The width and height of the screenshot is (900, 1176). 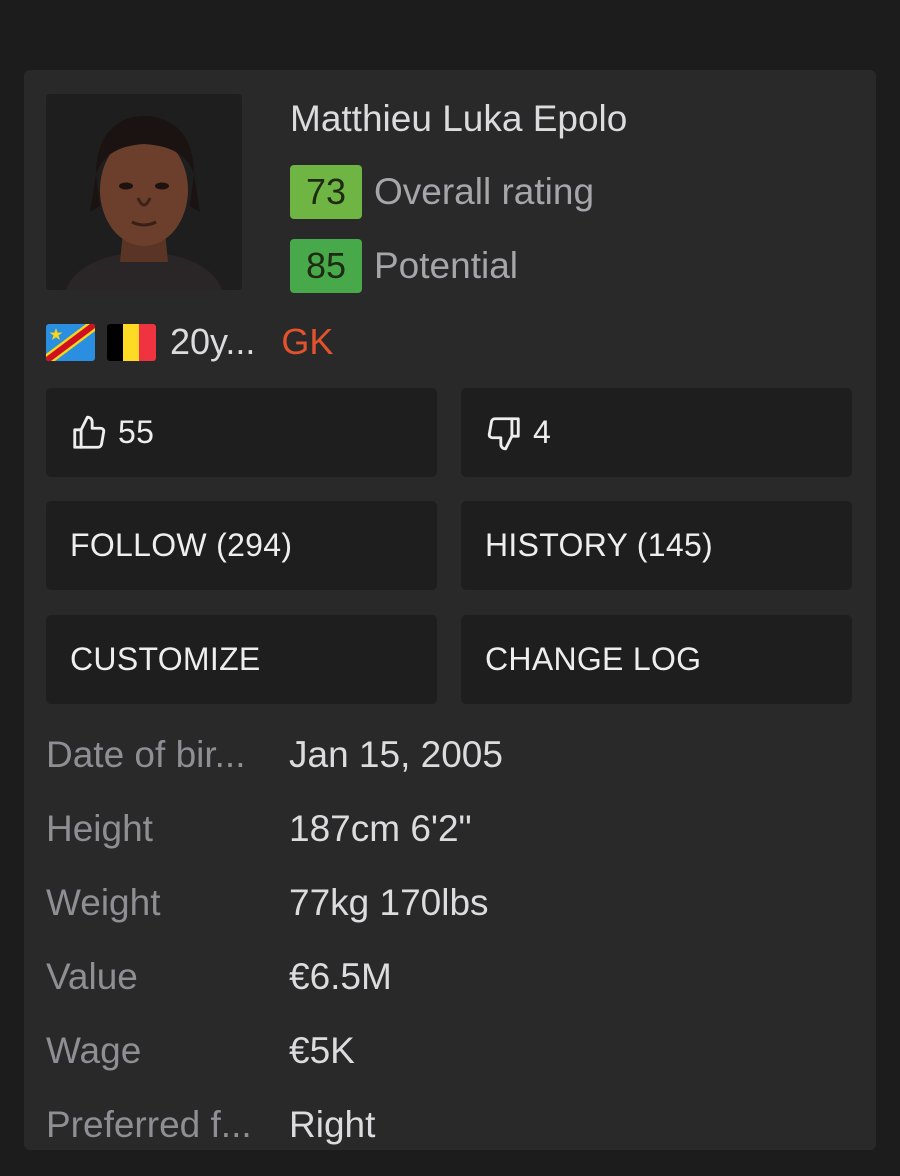 I want to click on potential-rating-row: 85 Potential, so click(x=404, y=266).